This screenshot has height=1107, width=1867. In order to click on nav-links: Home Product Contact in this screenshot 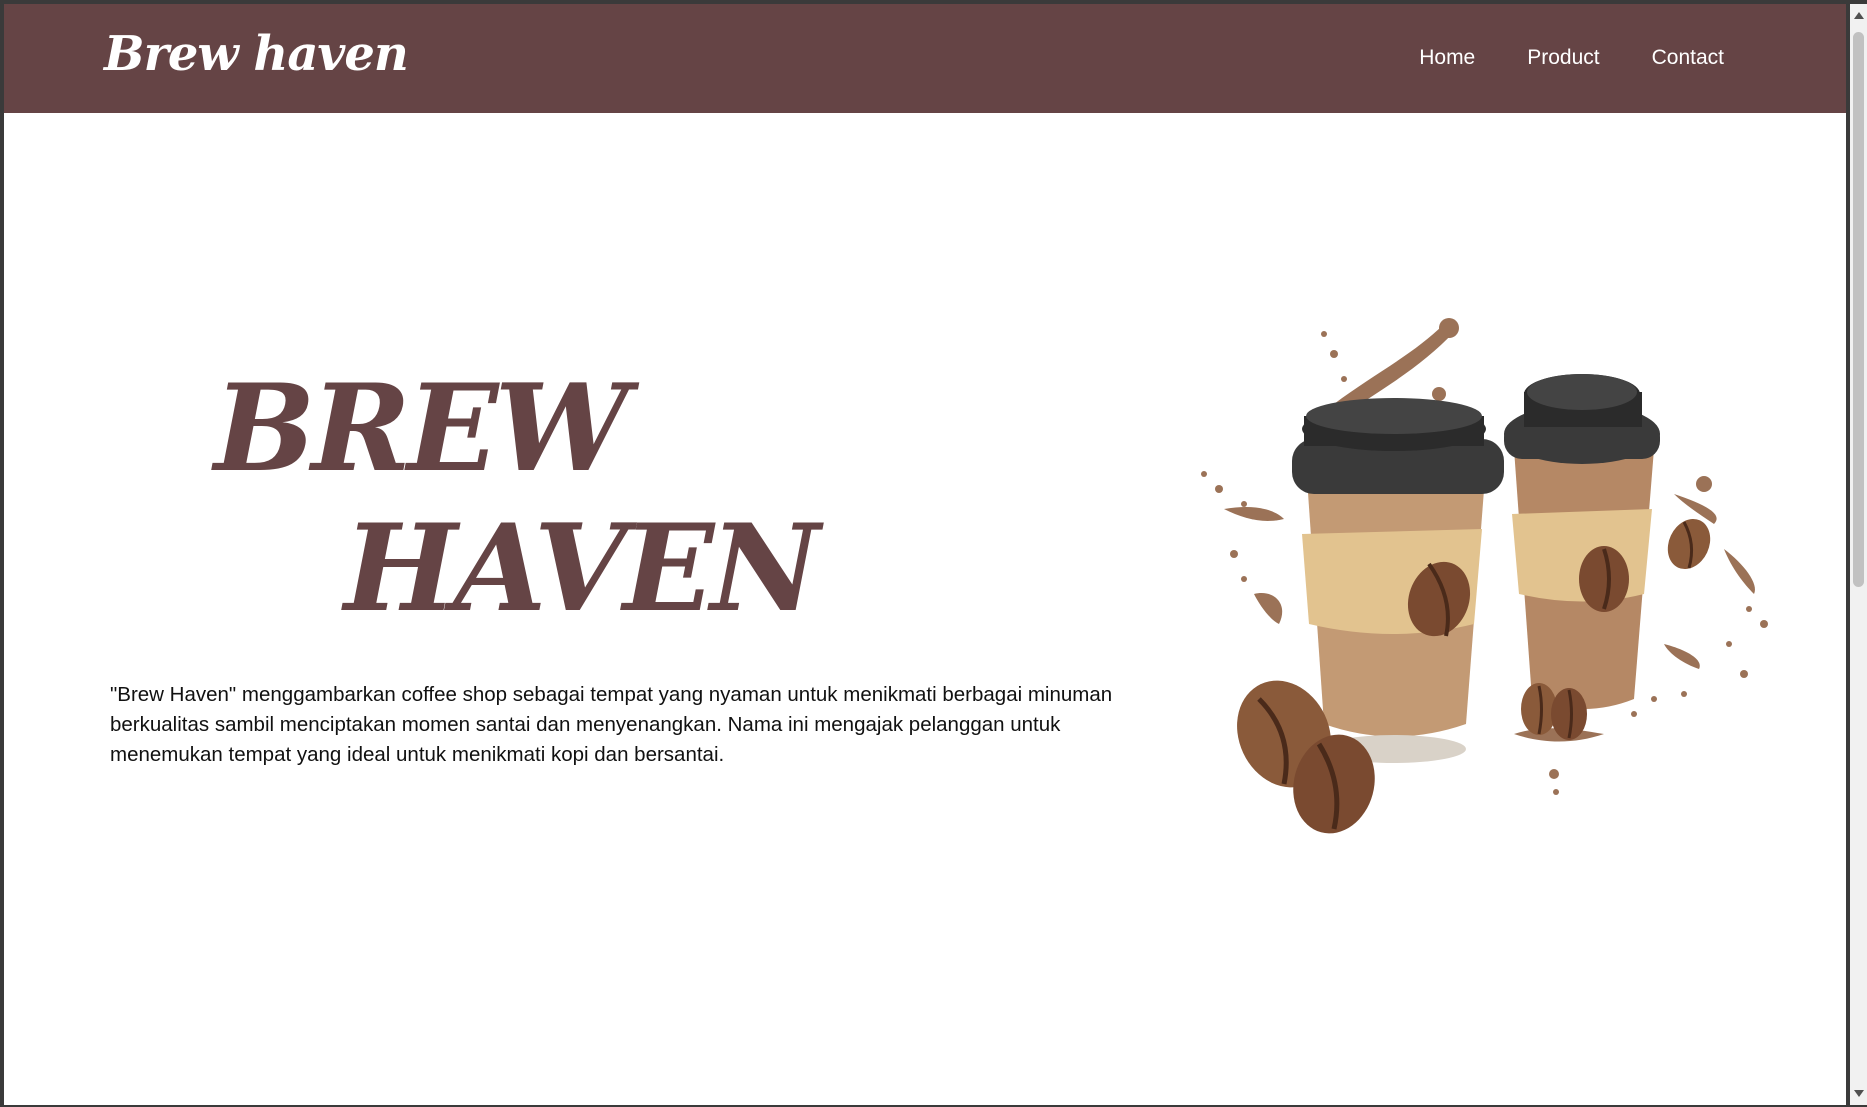, I will do `click(1571, 58)`.